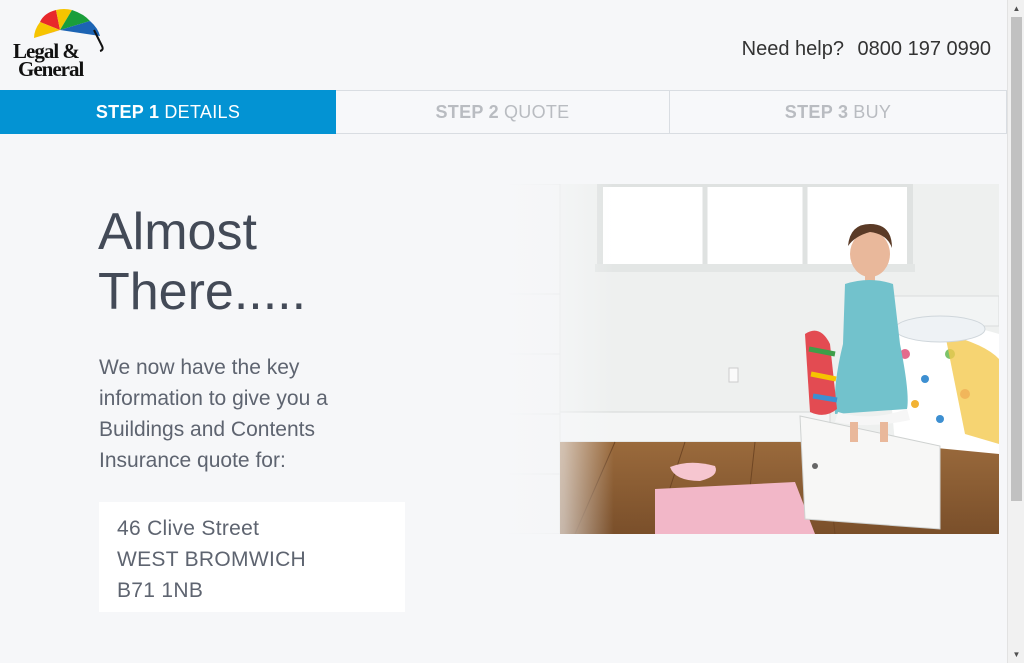 The width and height of the screenshot is (1024, 663). Describe the element at coordinates (60, 44) in the screenshot. I see `legal-and-general-logo: Legal & General` at that location.